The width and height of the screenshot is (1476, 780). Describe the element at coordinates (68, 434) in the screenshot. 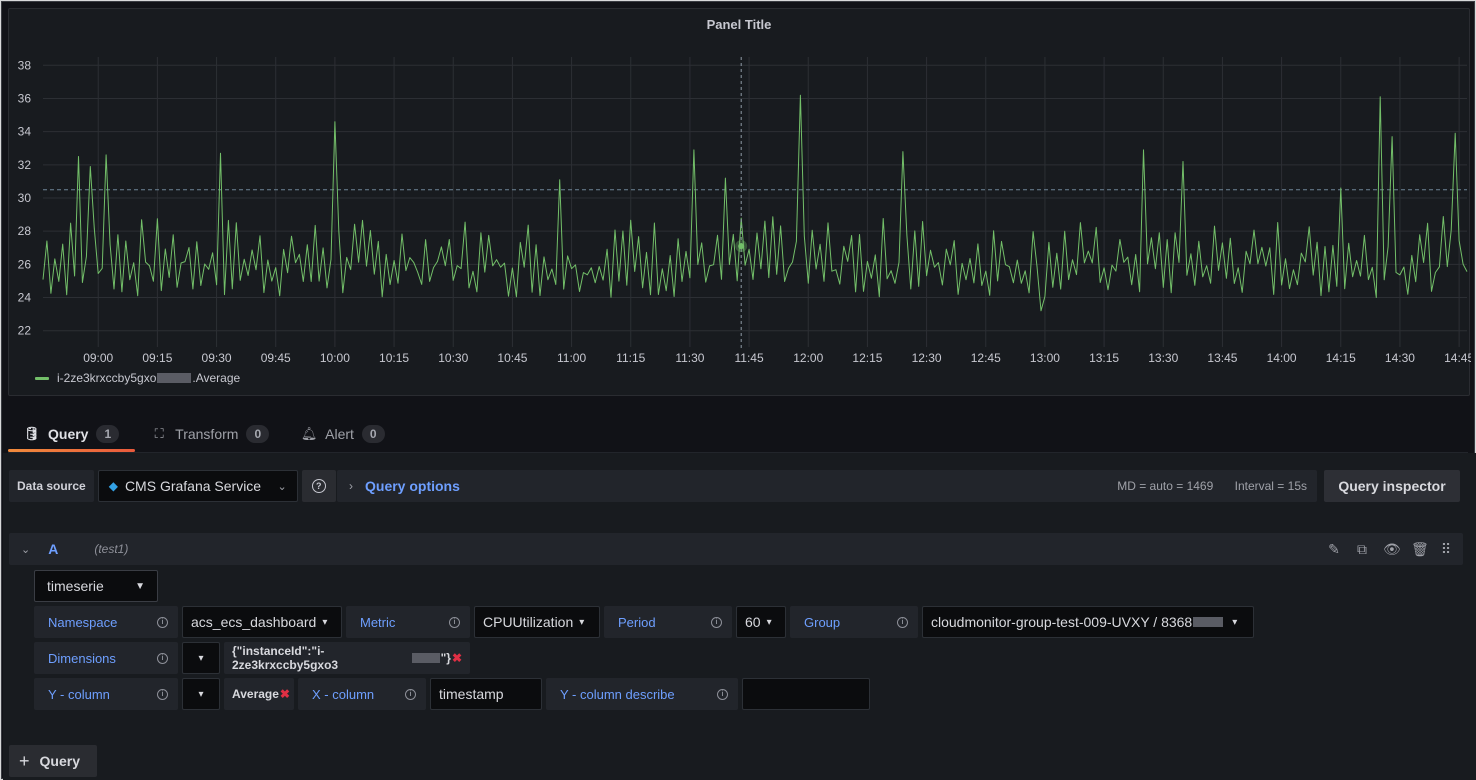

I see `tab-label: Query` at that location.